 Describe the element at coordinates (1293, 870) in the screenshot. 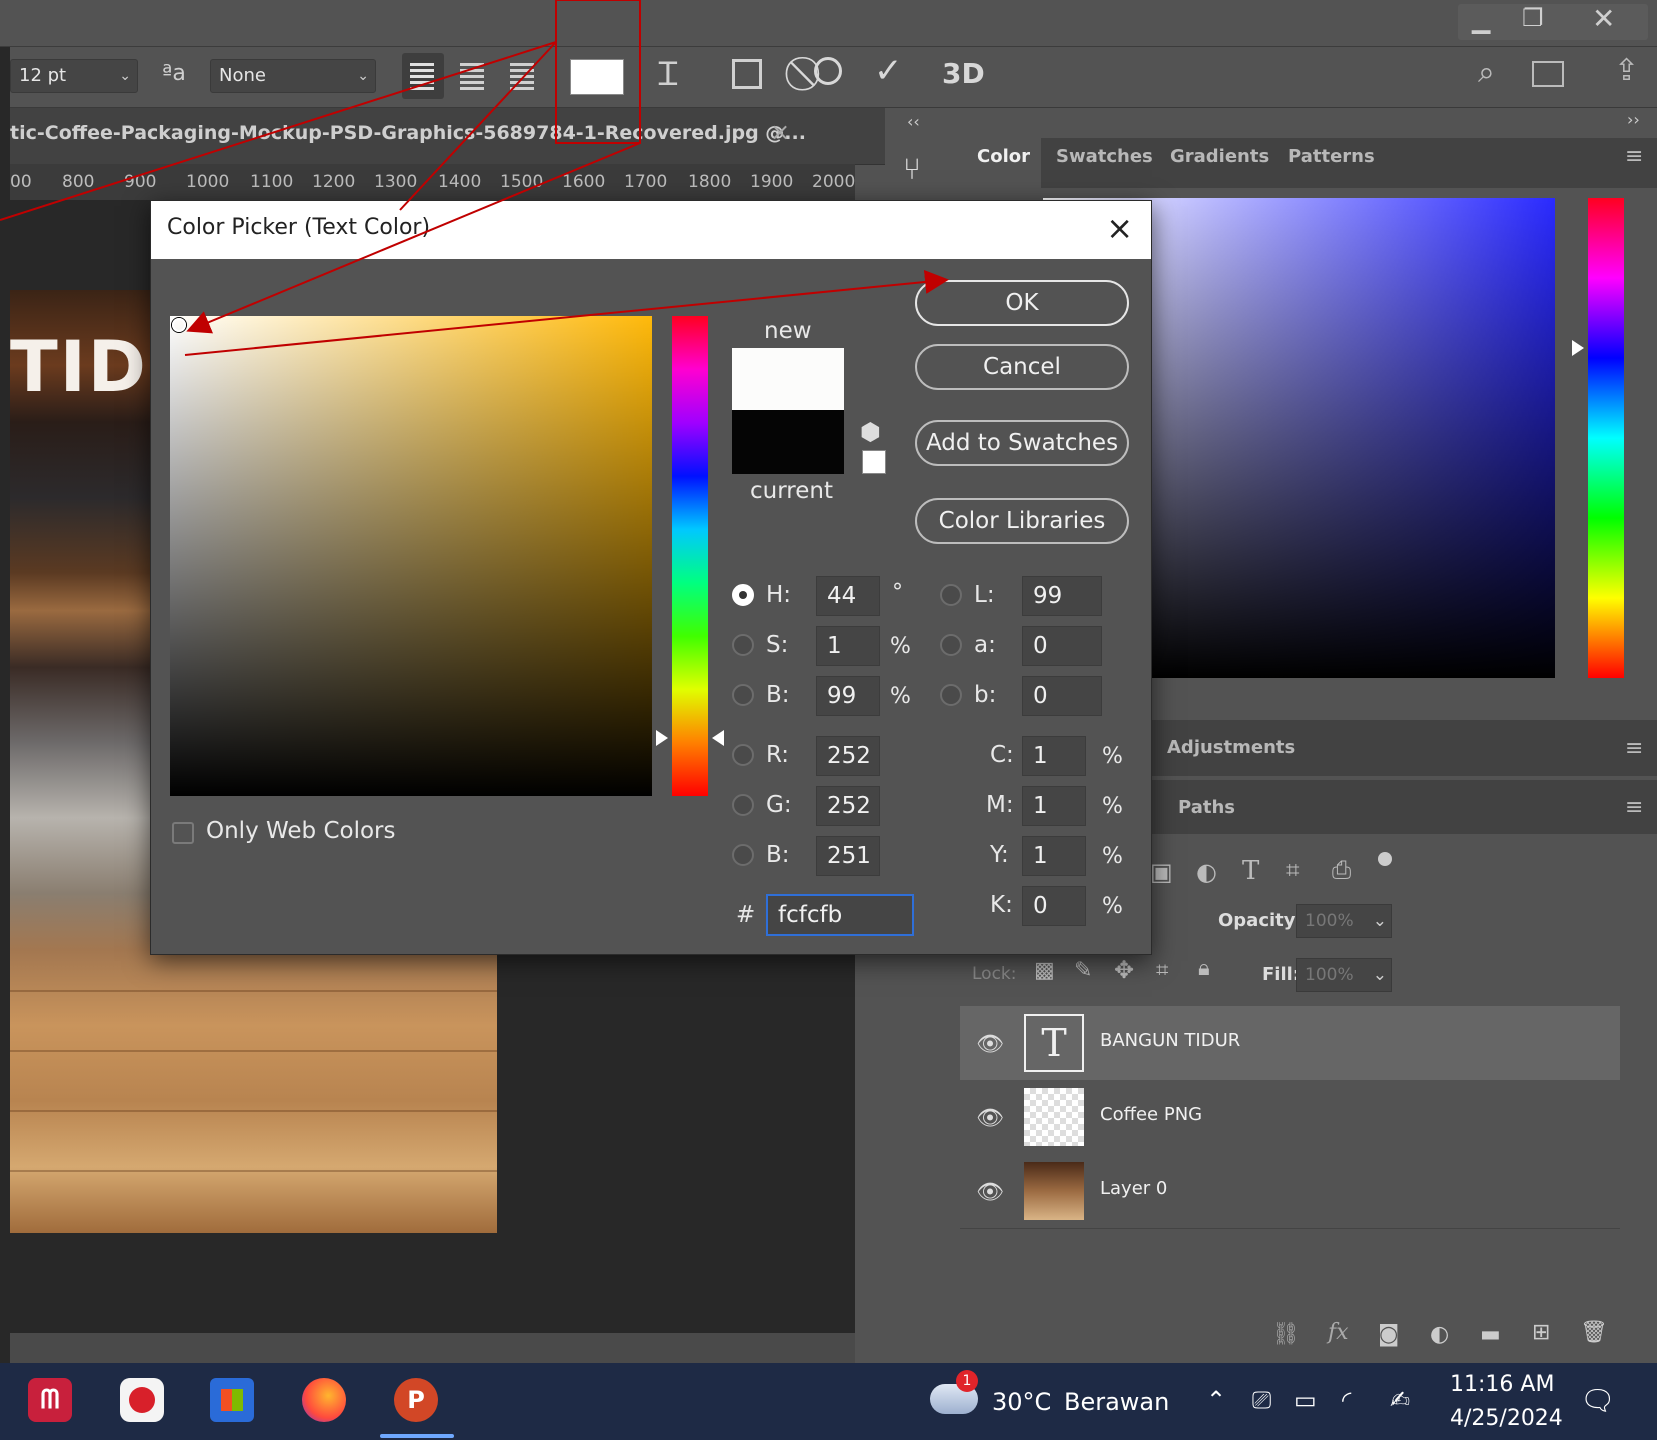

I see `filter-shape-icon: ⌗` at that location.